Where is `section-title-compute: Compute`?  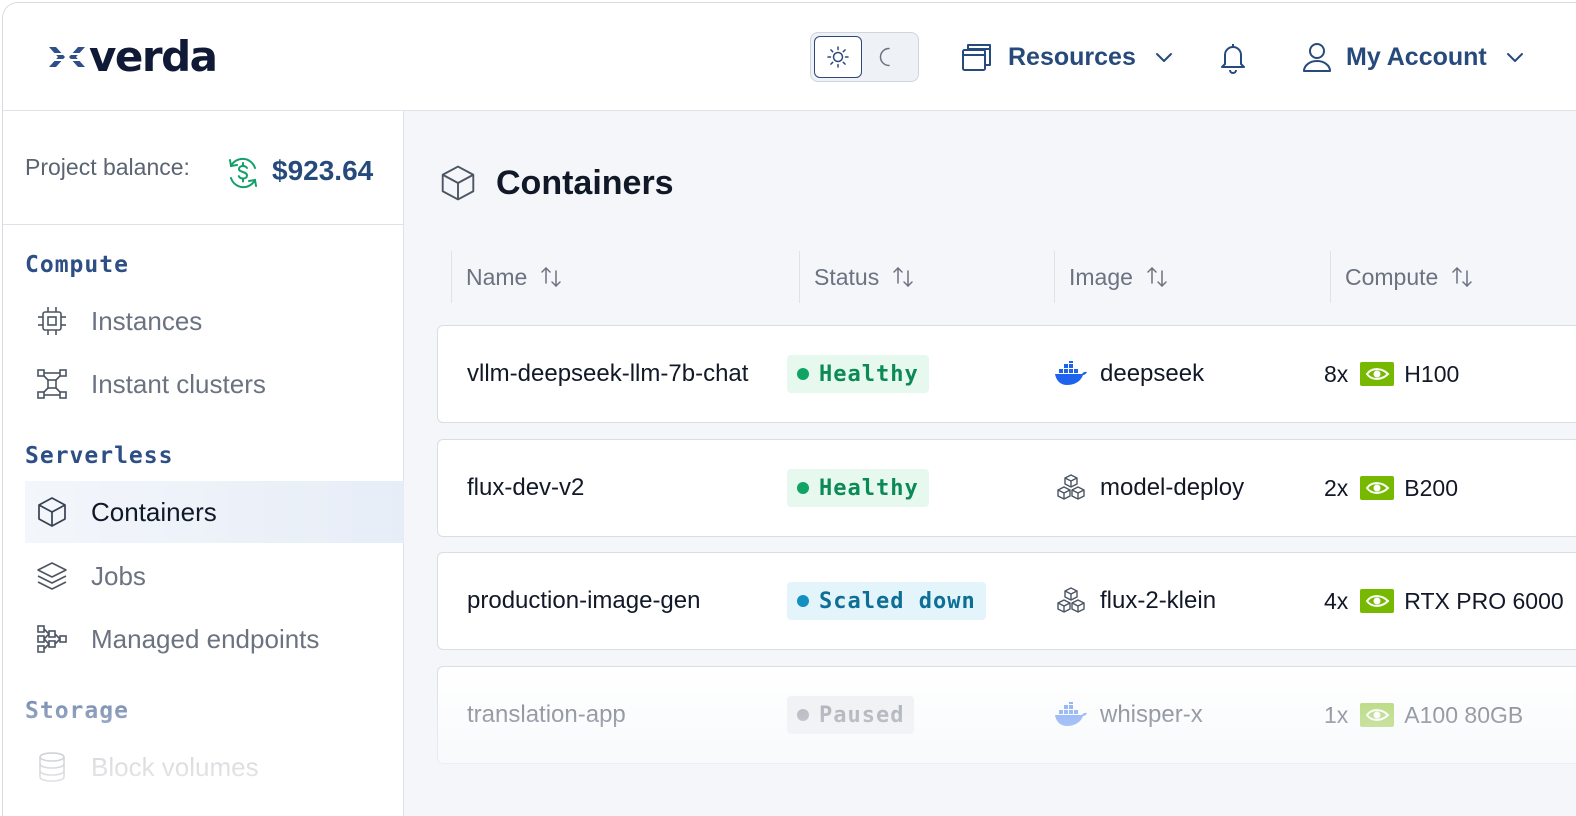 section-title-compute: Compute is located at coordinates (77, 265).